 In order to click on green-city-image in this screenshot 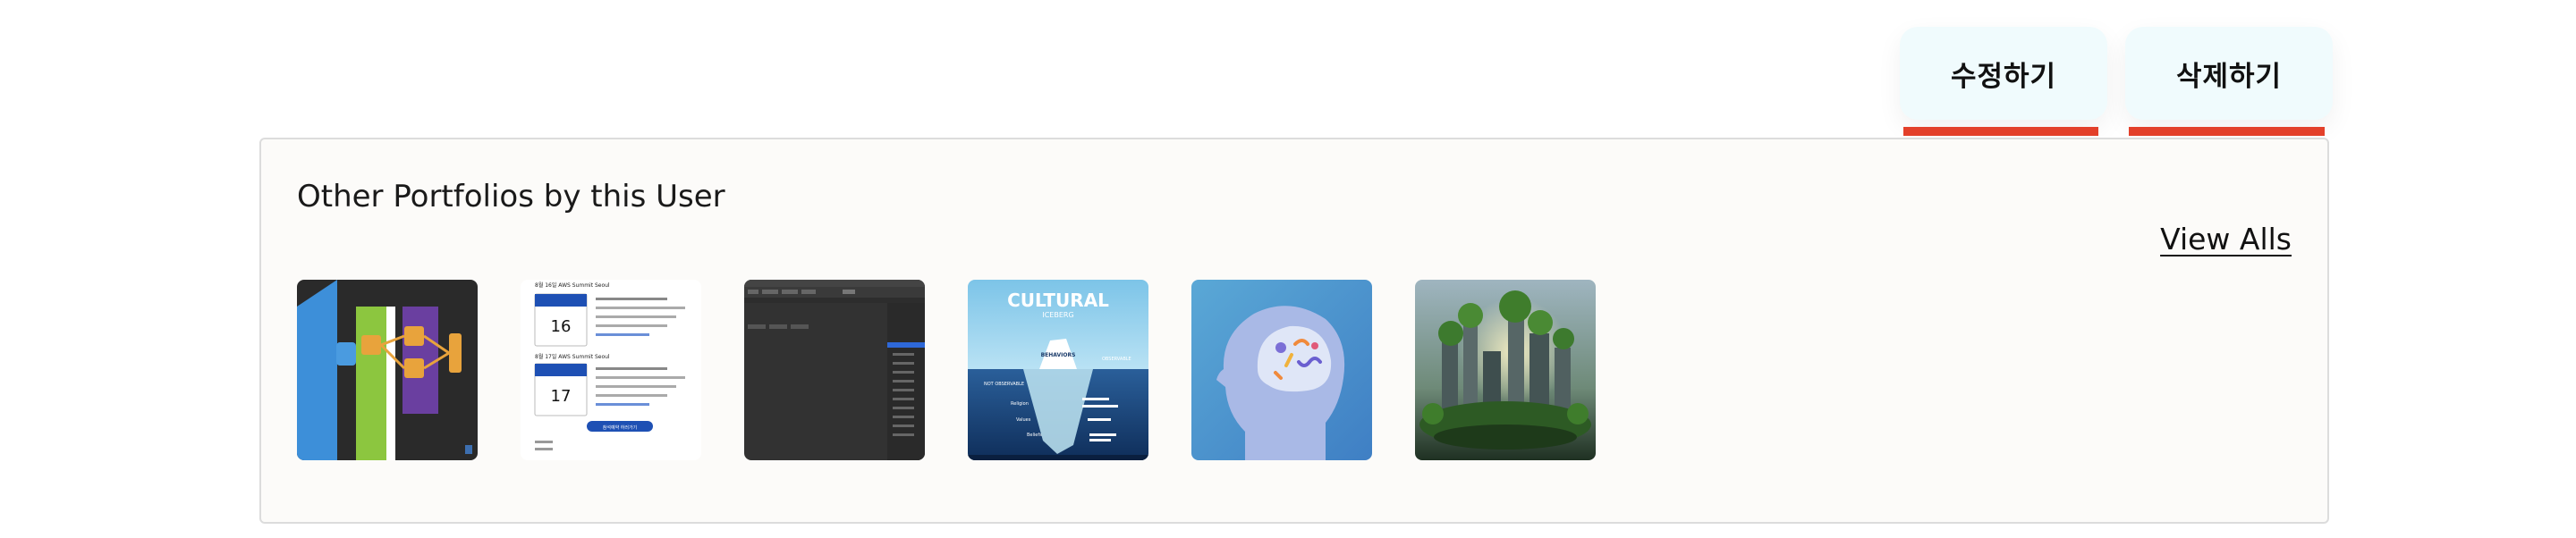, I will do `click(1505, 370)`.